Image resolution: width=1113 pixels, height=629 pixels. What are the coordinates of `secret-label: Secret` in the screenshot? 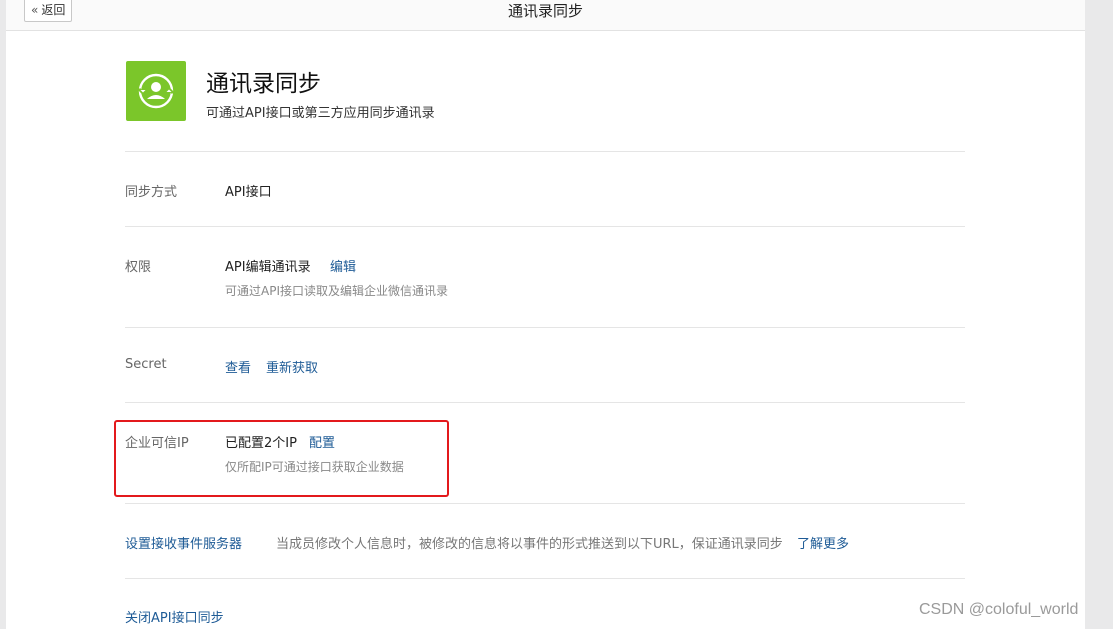 It's located at (146, 364).